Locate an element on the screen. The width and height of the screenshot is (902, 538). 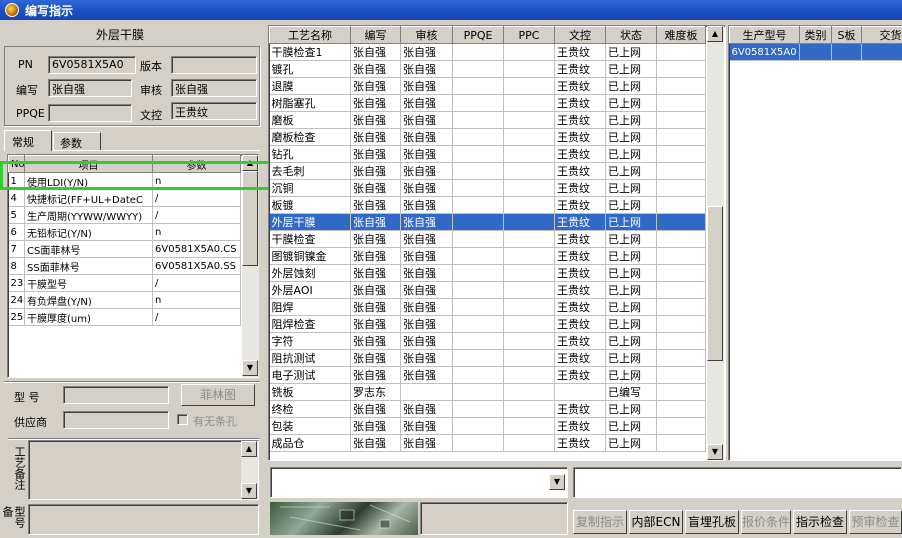
version-label: 版本 is located at coordinates (151, 66).